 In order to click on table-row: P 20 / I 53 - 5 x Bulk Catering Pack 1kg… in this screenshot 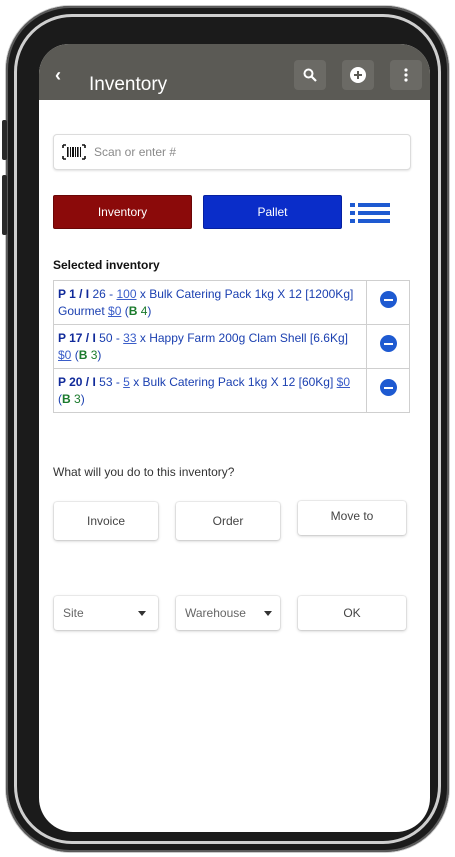, I will do `click(231, 390)`.